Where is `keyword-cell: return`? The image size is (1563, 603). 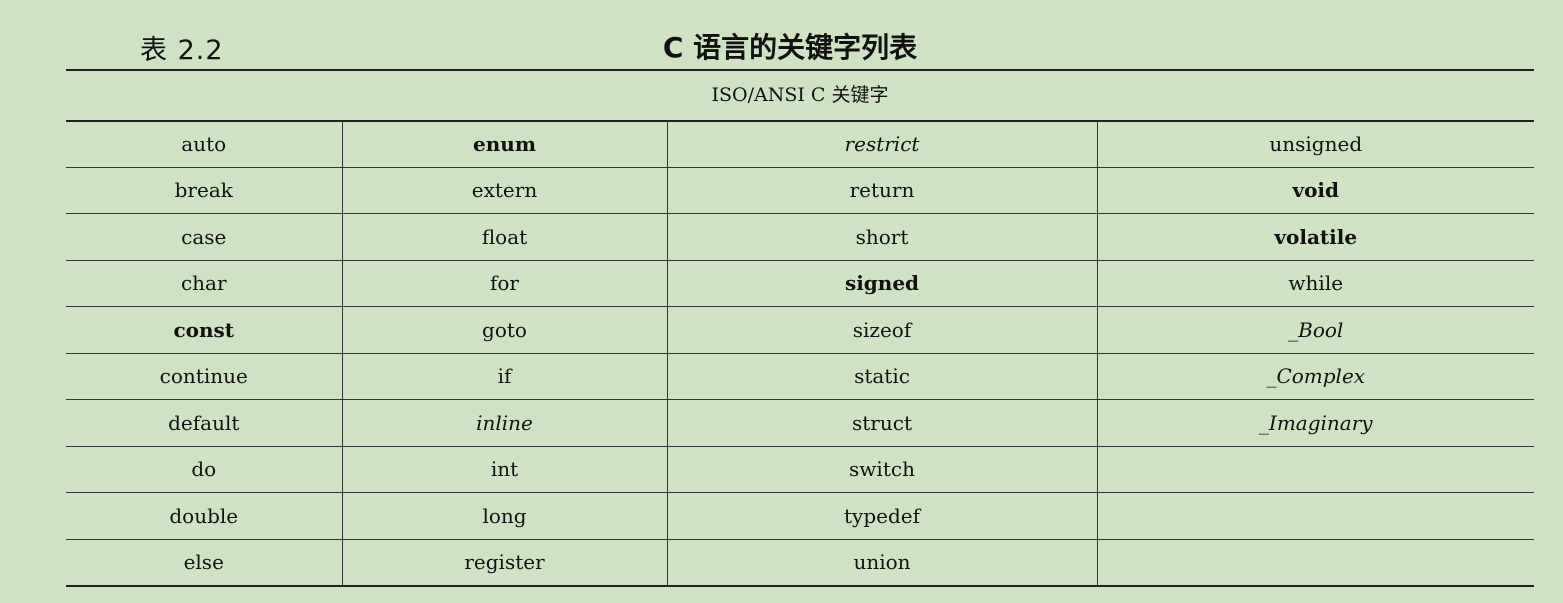 keyword-cell: return is located at coordinates (881, 190).